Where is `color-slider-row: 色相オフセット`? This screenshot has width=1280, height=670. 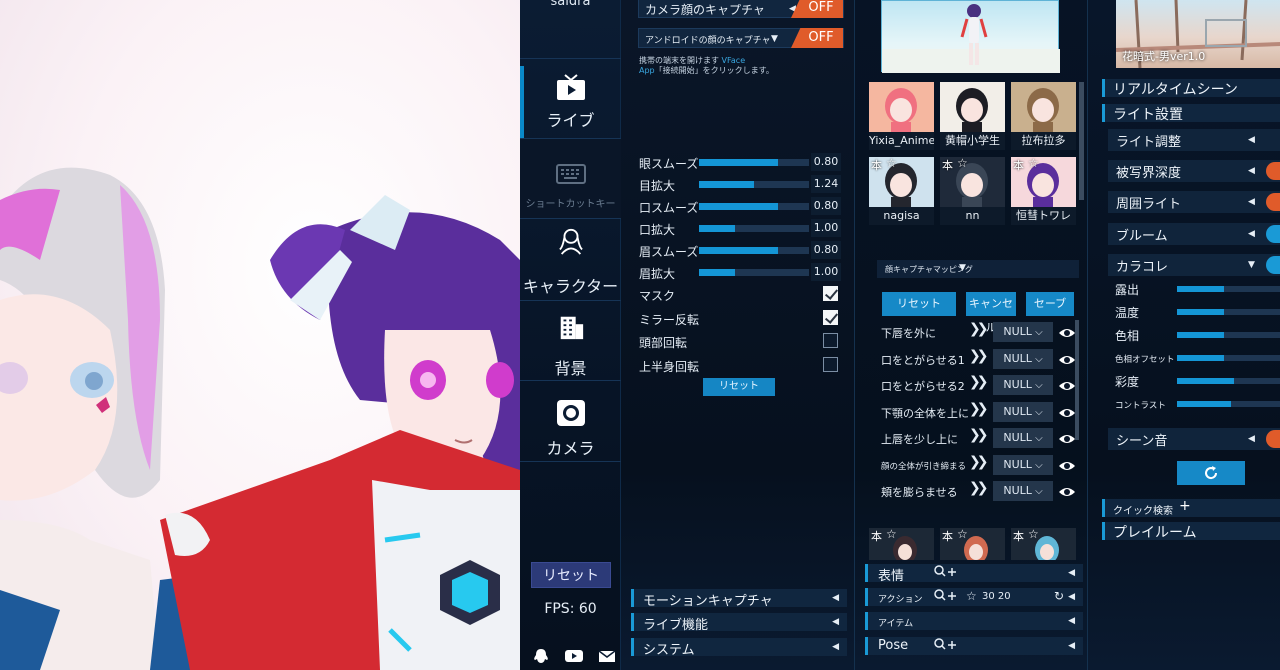
color-slider-row: 色相オフセット is located at coordinates (1197, 358).